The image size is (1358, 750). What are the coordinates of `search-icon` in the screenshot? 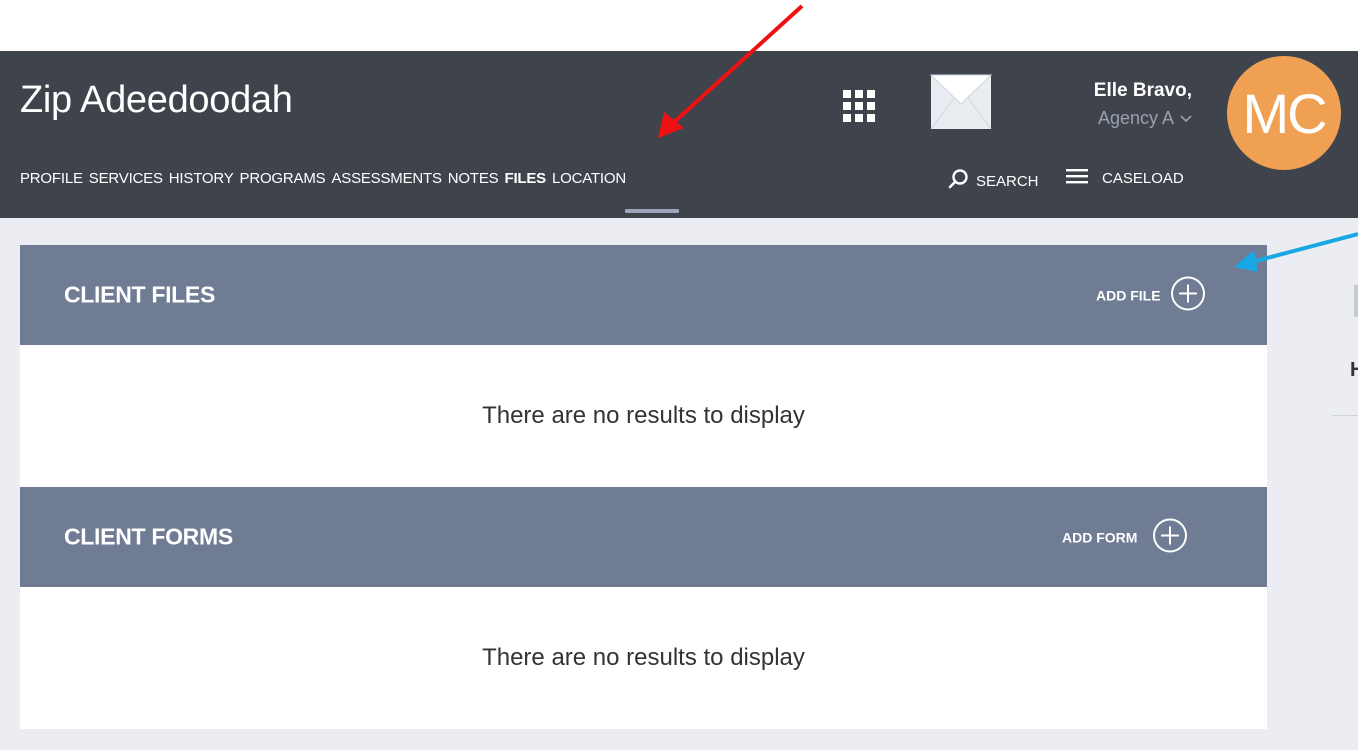 It's located at (959, 181).